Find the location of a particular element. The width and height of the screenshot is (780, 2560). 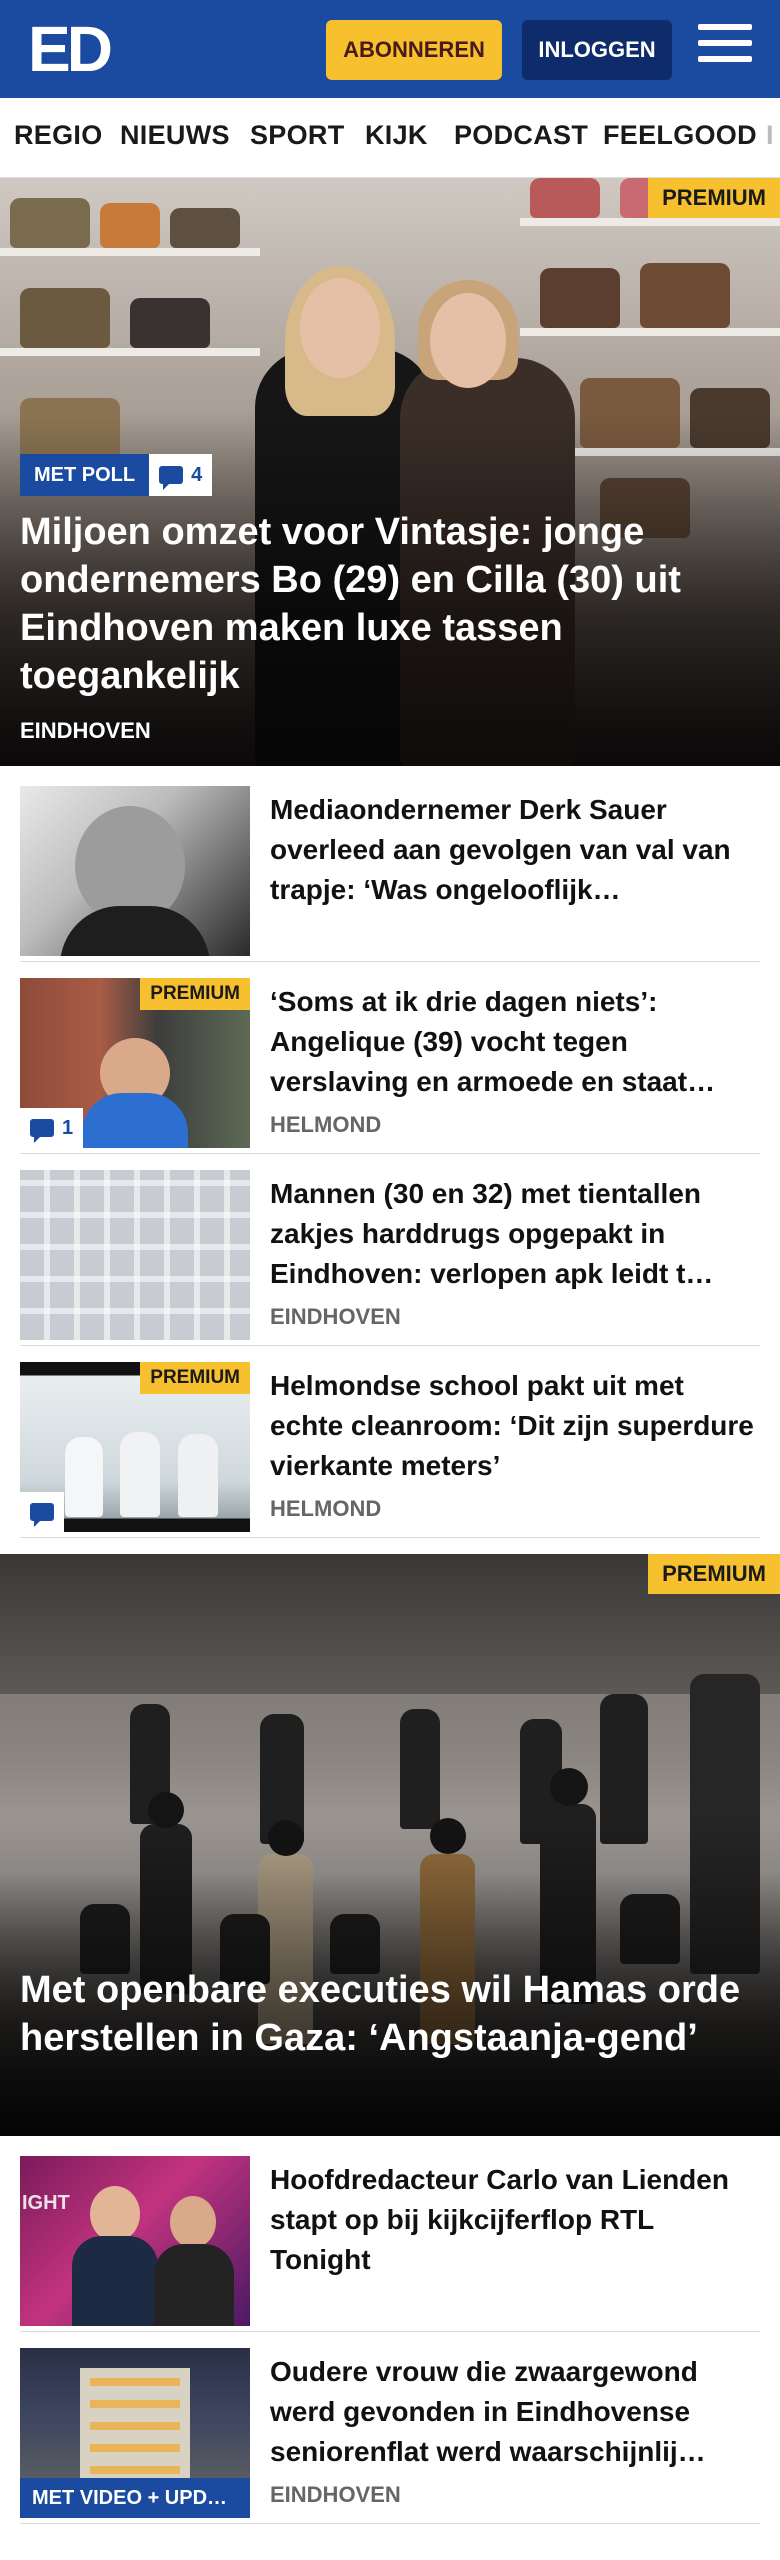

comment-count: 4 is located at coordinates (197, 475).